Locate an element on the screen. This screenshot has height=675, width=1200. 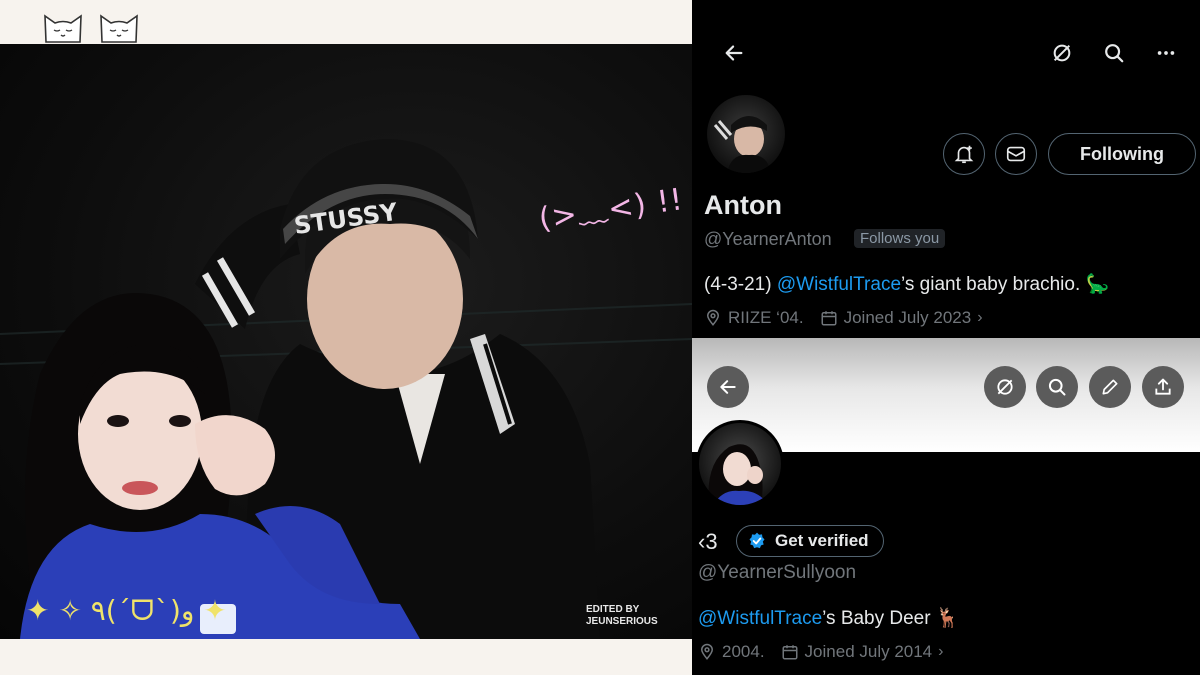
profile-handle: @YearnerSullyoon is located at coordinates (777, 572).